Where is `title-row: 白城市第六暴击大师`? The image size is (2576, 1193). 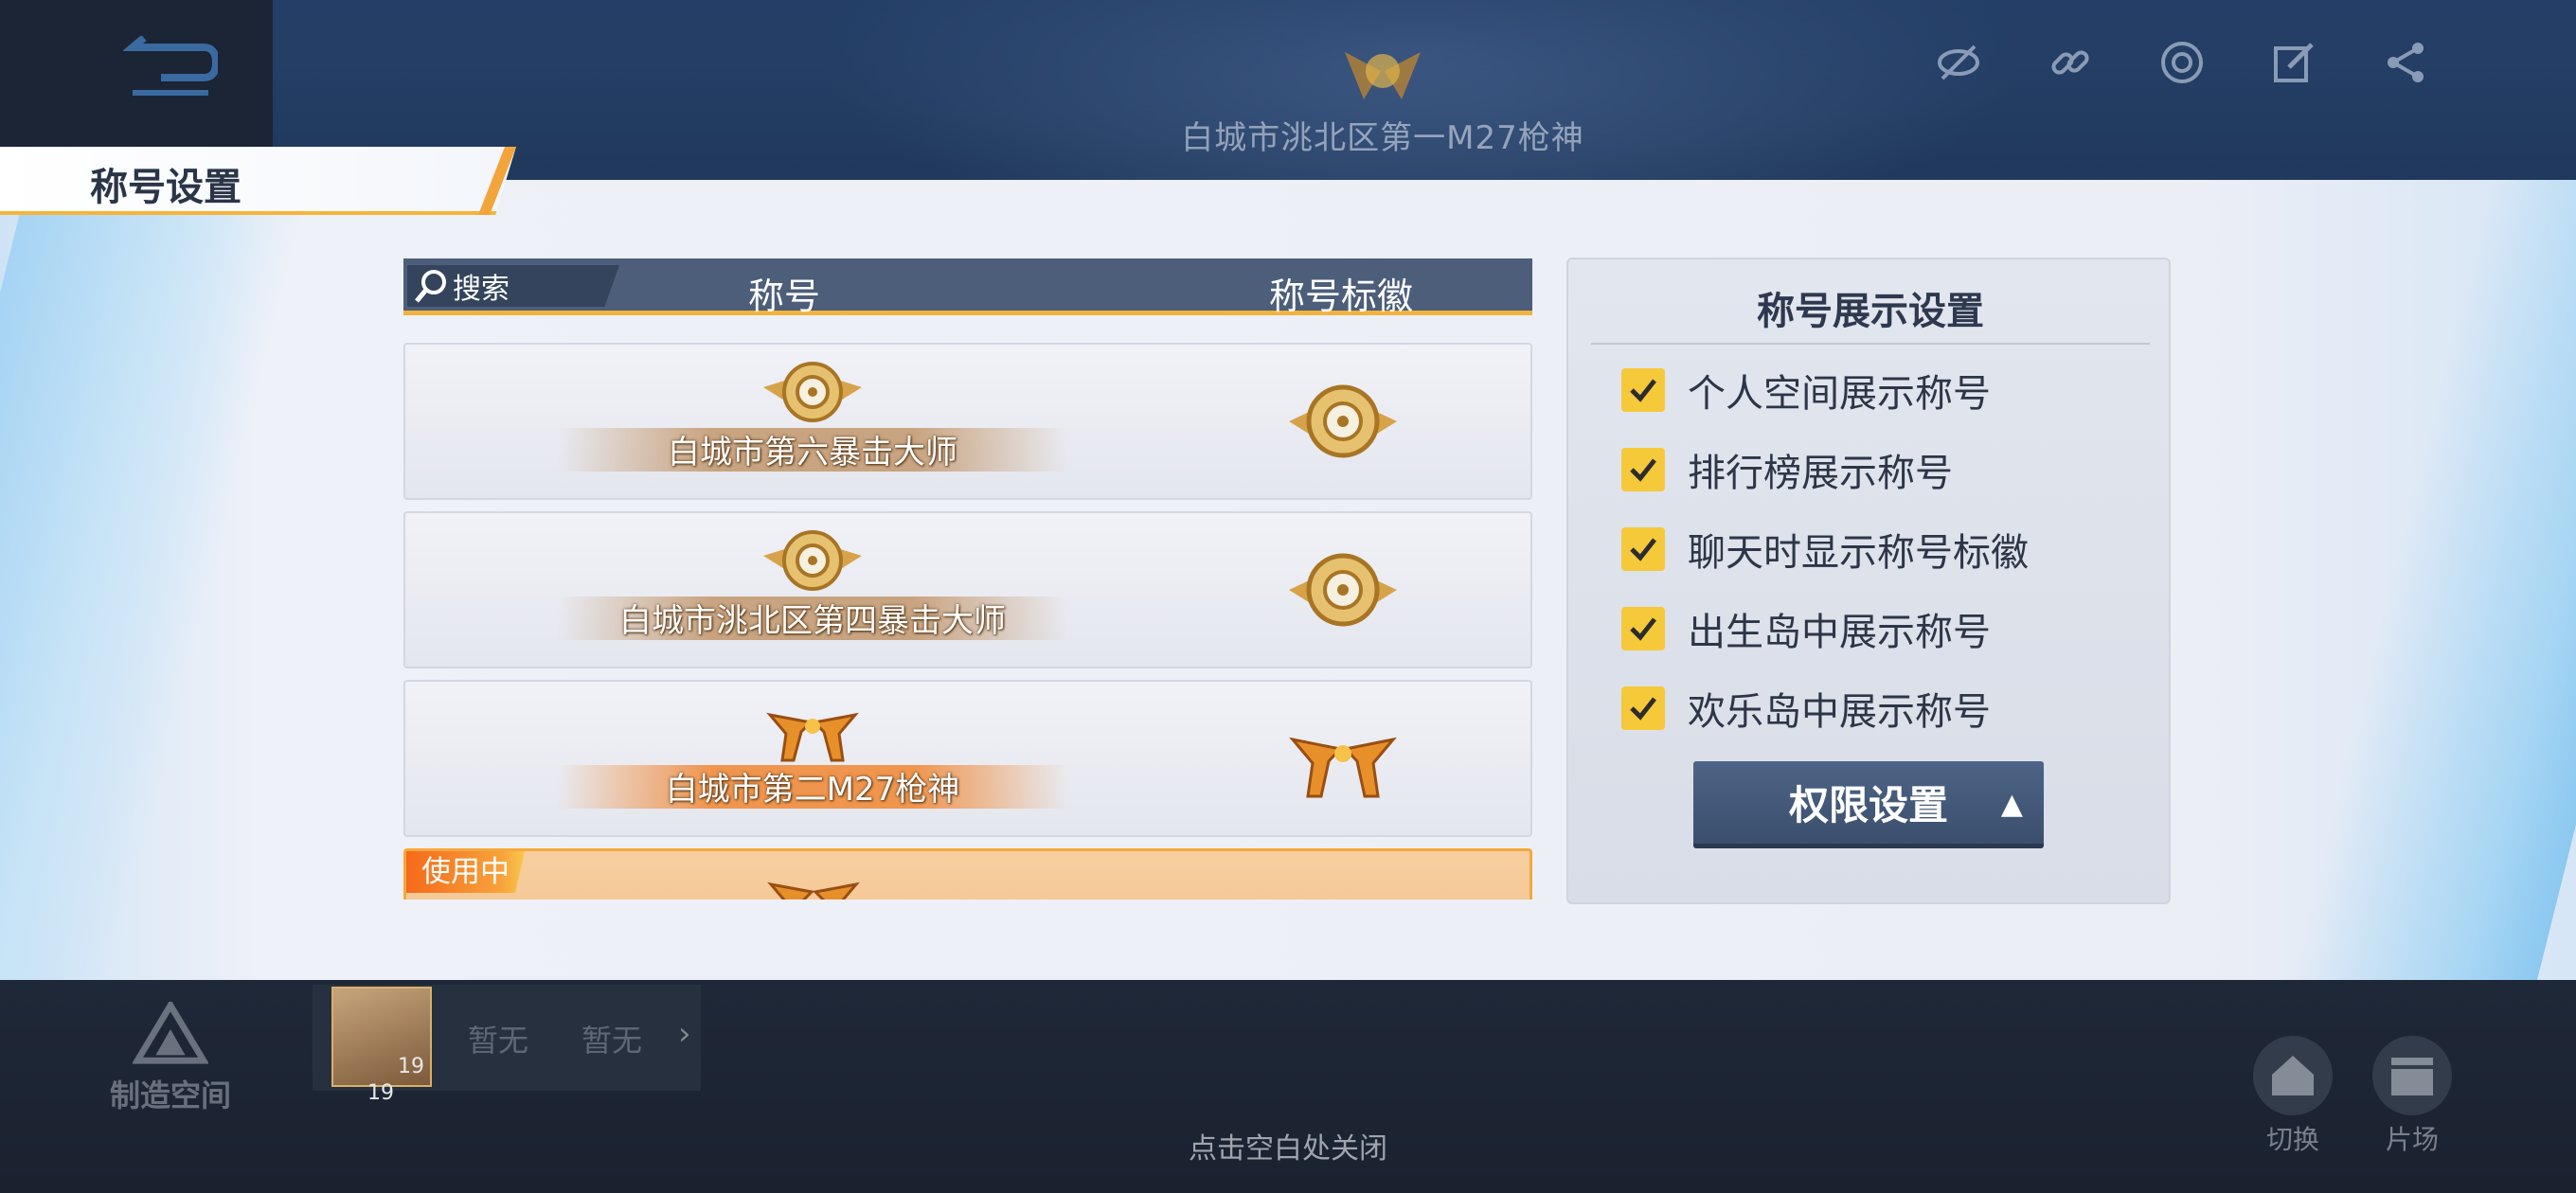
title-row: 白城市第六暴击大师 is located at coordinates (967, 421).